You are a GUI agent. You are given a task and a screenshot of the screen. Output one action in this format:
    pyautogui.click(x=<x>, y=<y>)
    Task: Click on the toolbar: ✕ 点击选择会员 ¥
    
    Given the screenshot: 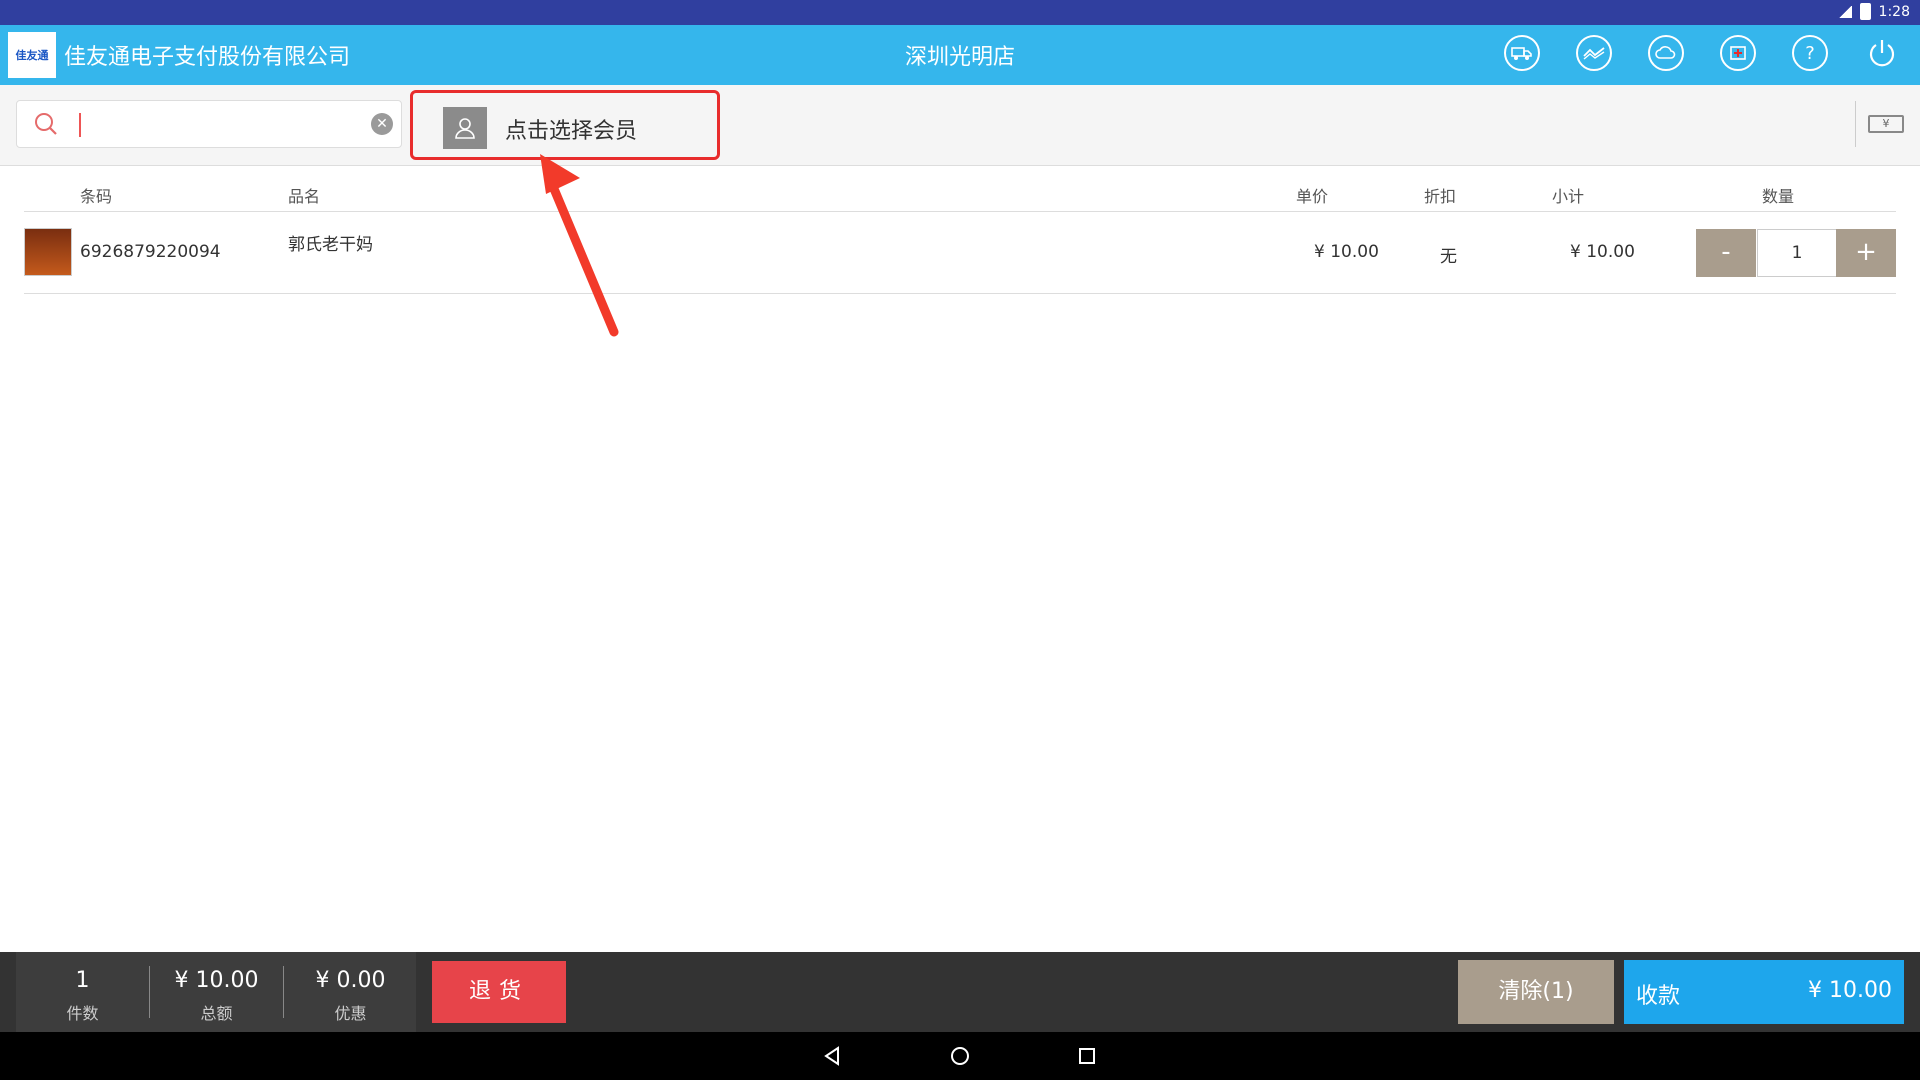 What is the action you would take?
    pyautogui.click(x=960, y=125)
    